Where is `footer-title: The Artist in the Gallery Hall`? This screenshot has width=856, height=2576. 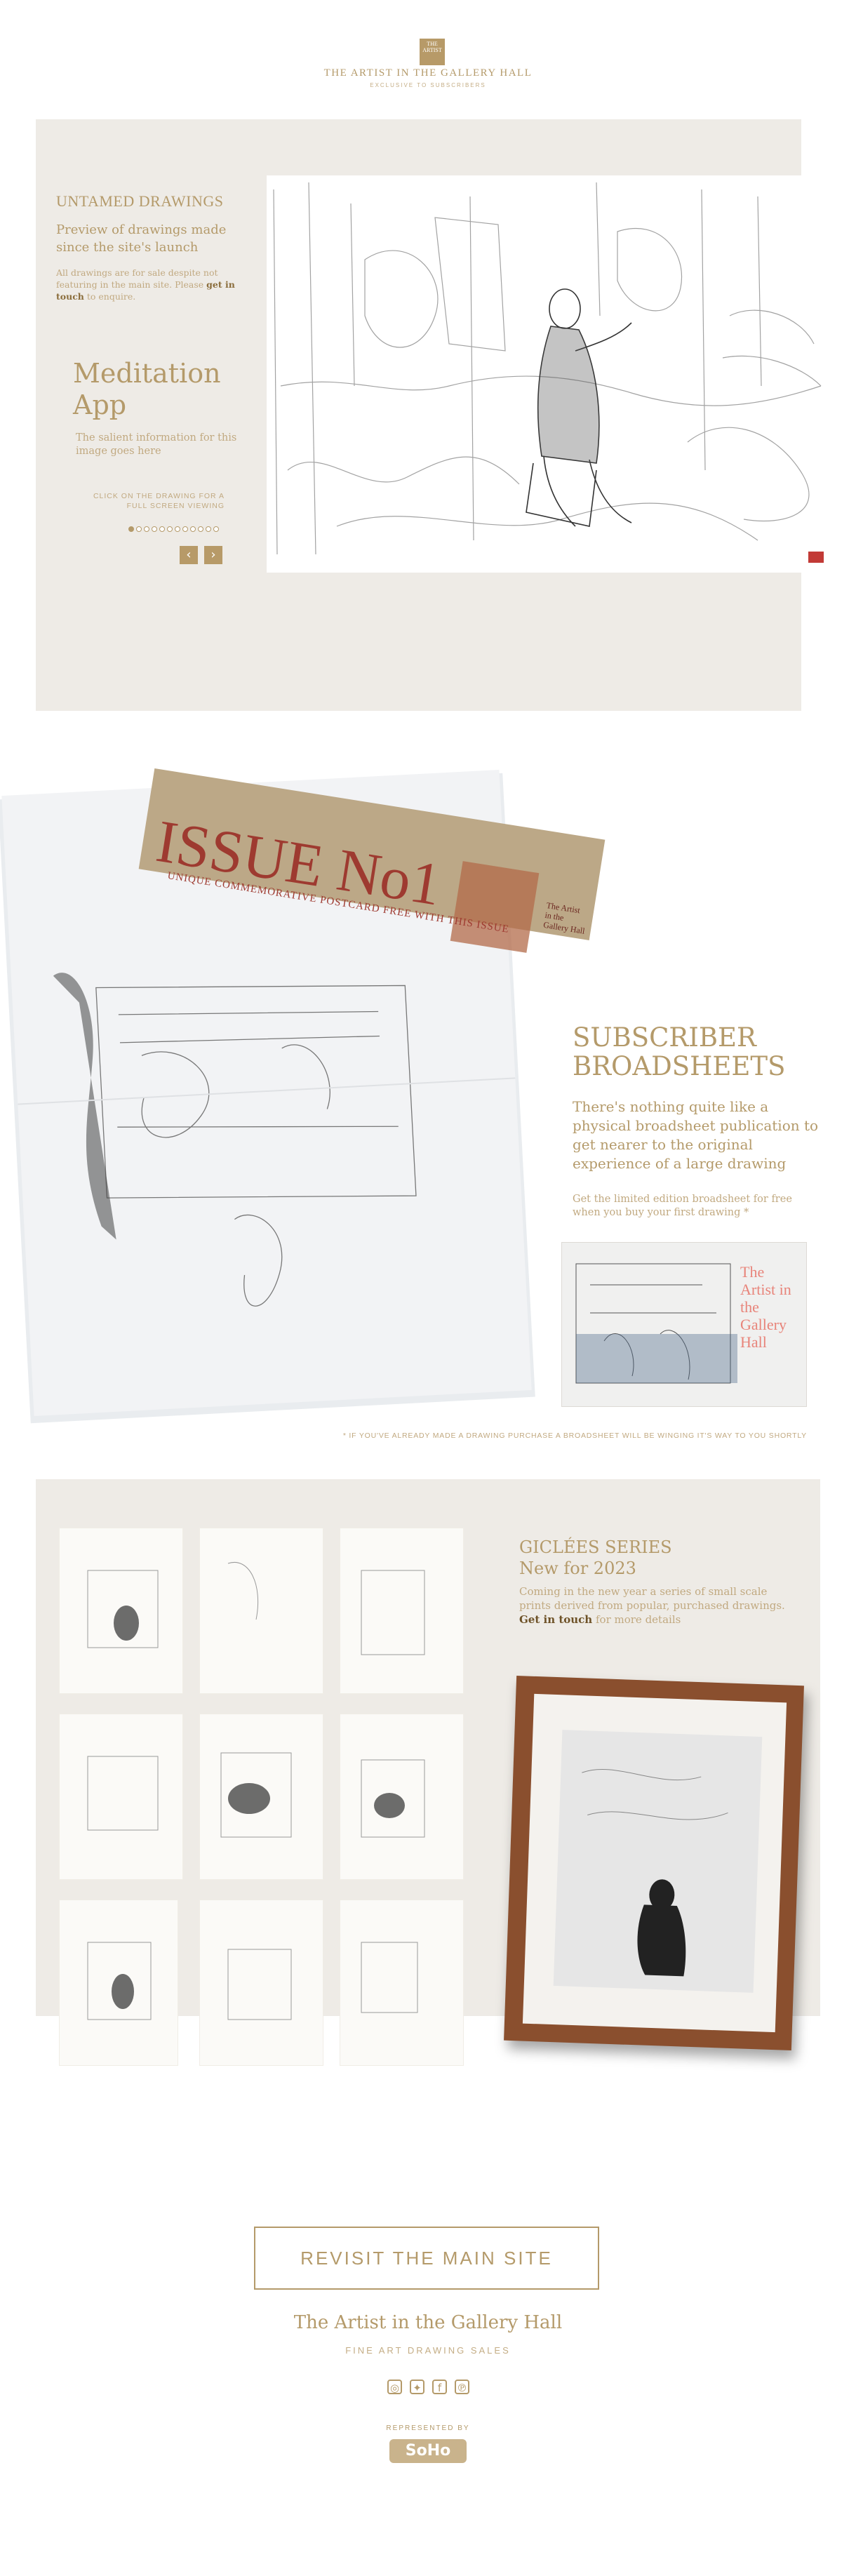
footer-title: The Artist in the Gallery Hall is located at coordinates (428, 2322).